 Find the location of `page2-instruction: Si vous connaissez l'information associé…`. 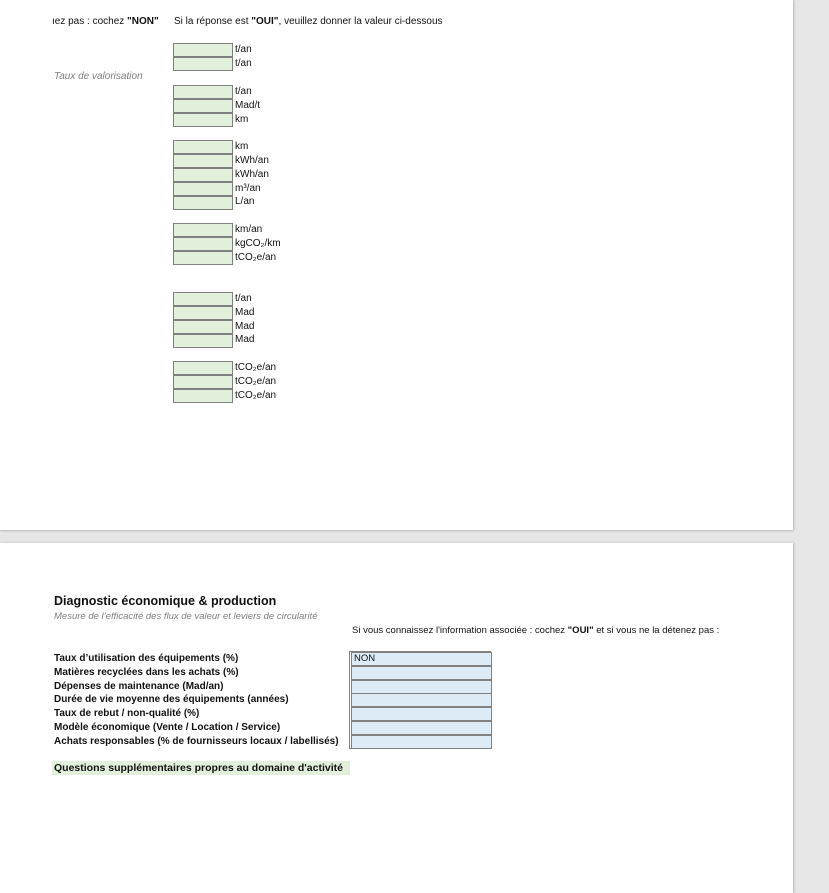

page2-instruction: Si vous connaissez l'information associé… is located at coordinates (535, 630).